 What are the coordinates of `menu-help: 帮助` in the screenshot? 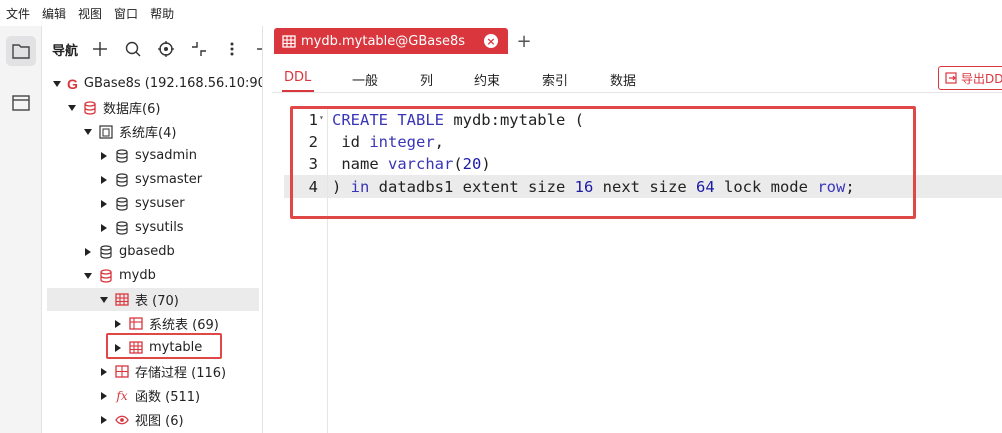 It's located at (162, 13).